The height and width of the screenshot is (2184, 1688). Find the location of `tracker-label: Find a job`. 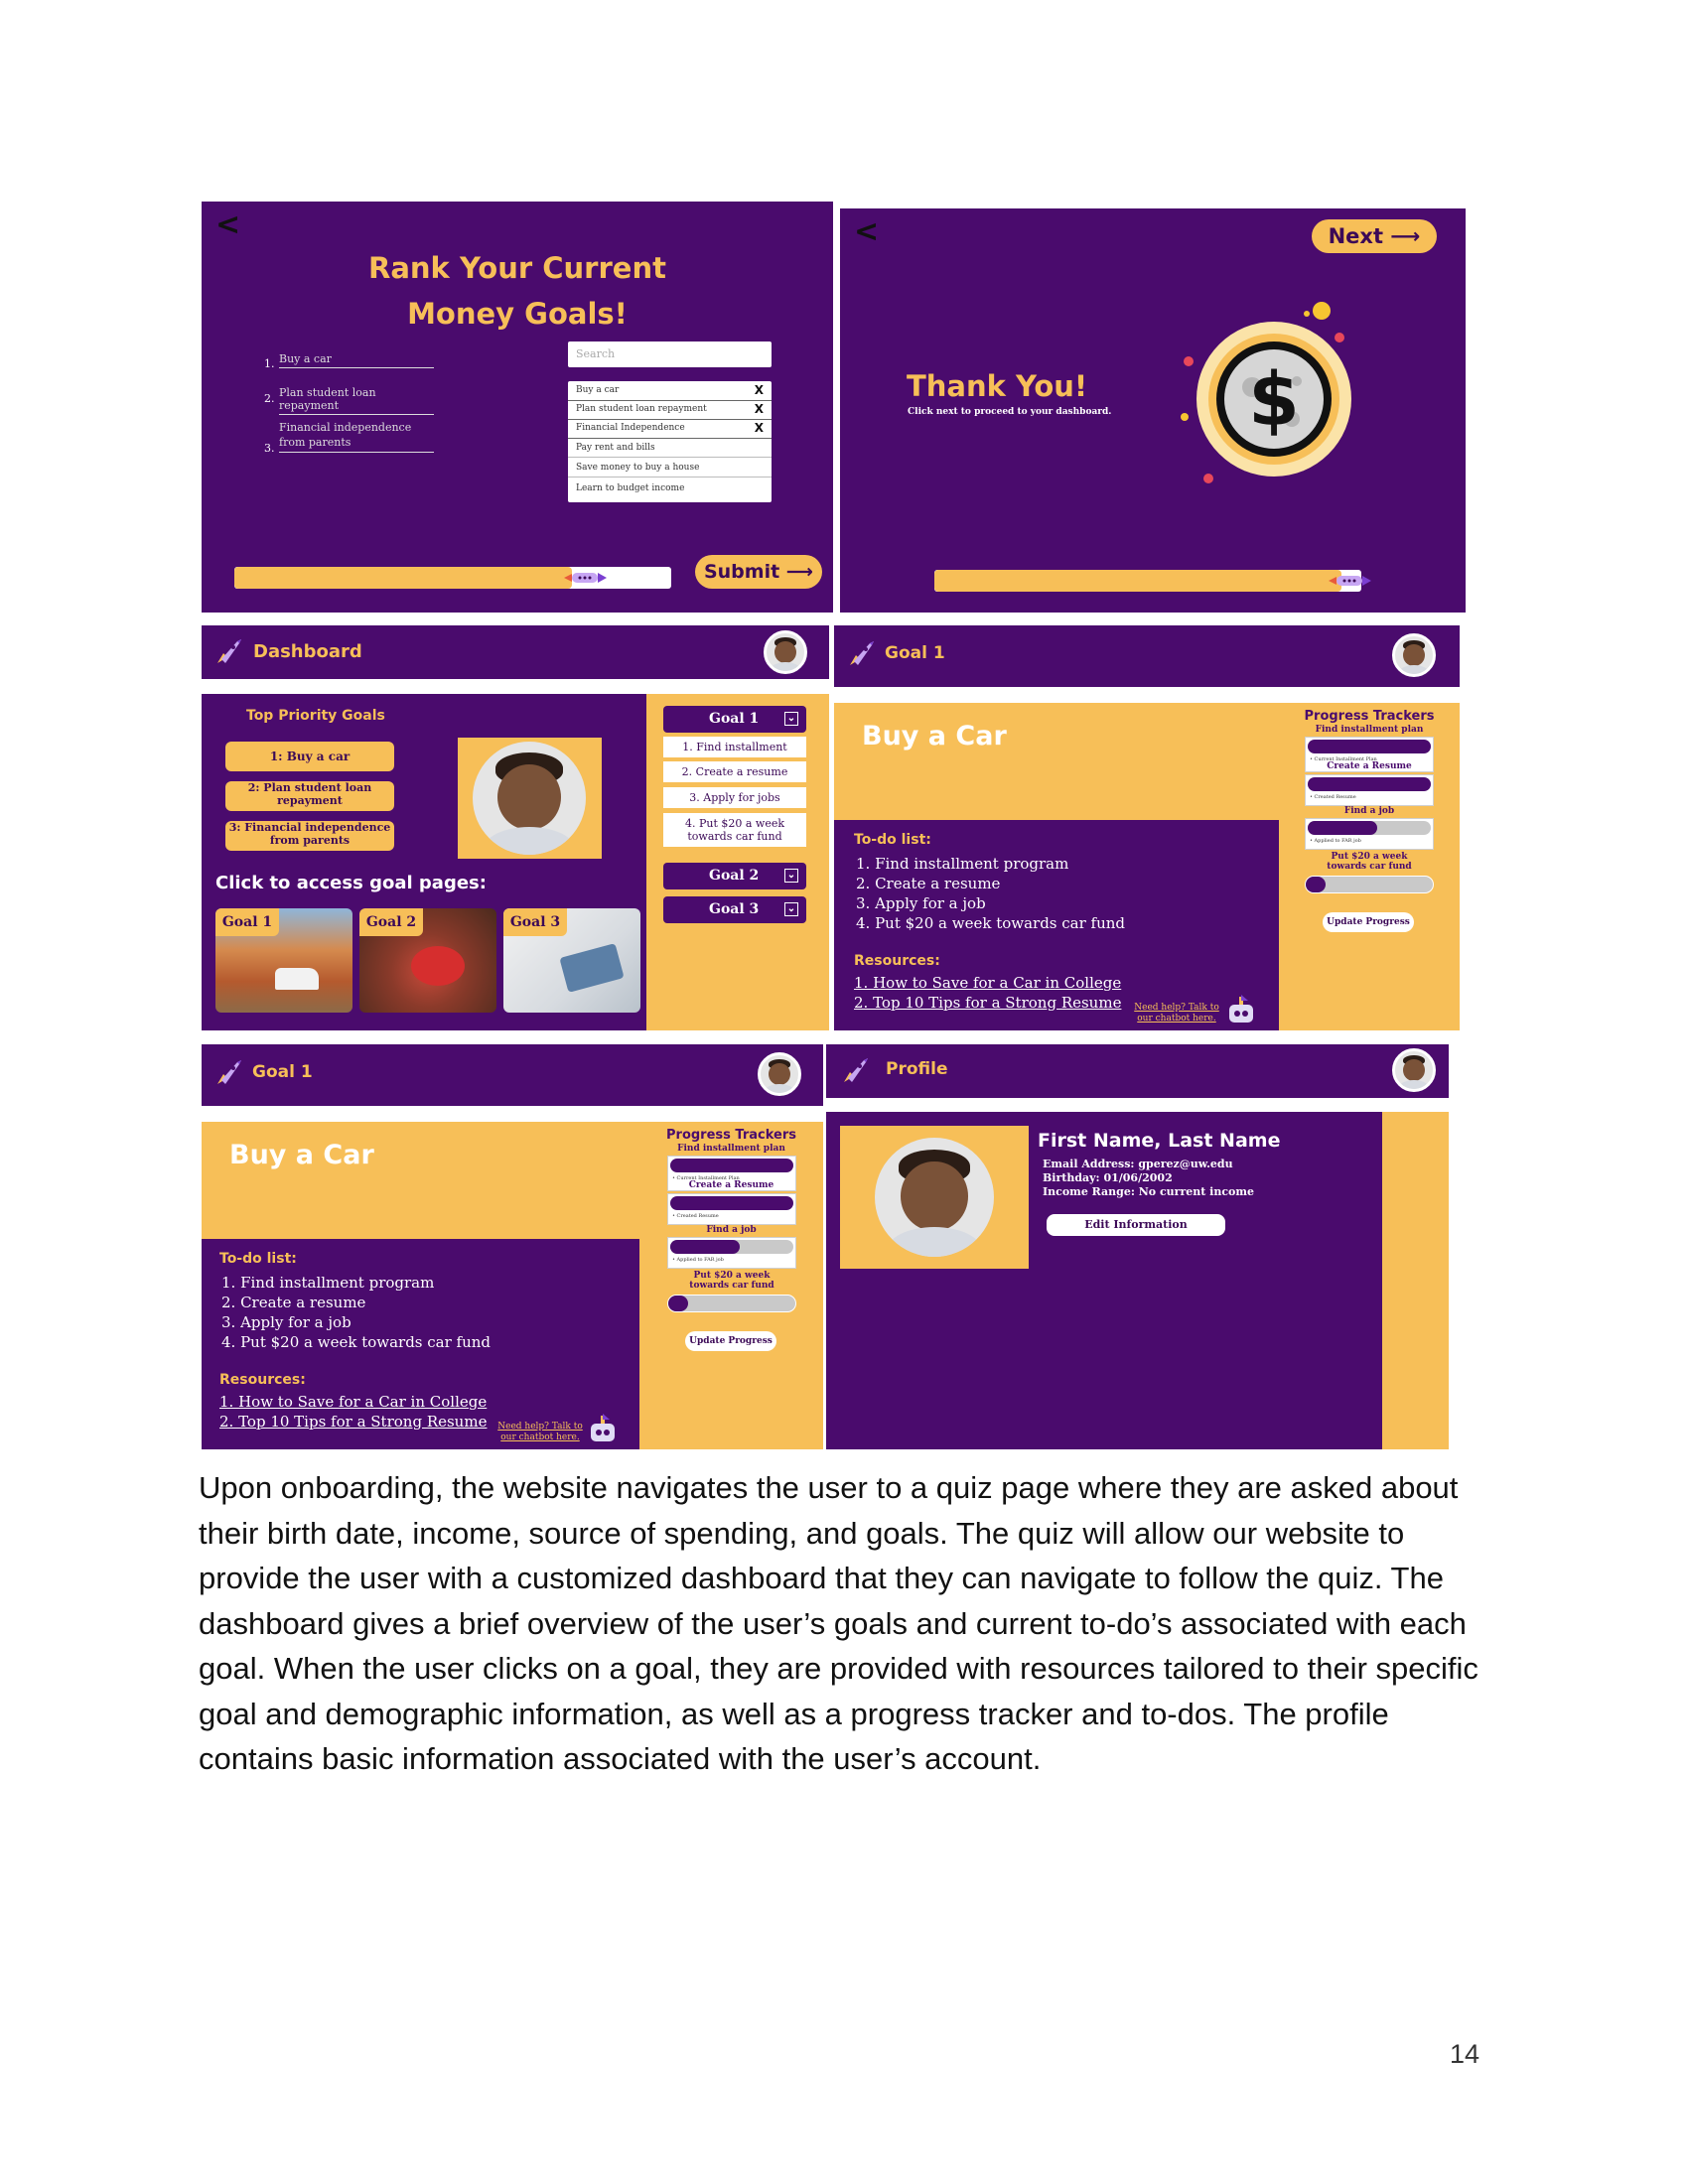

tracker-label: Find a job is located at coordinates (1369, 811).